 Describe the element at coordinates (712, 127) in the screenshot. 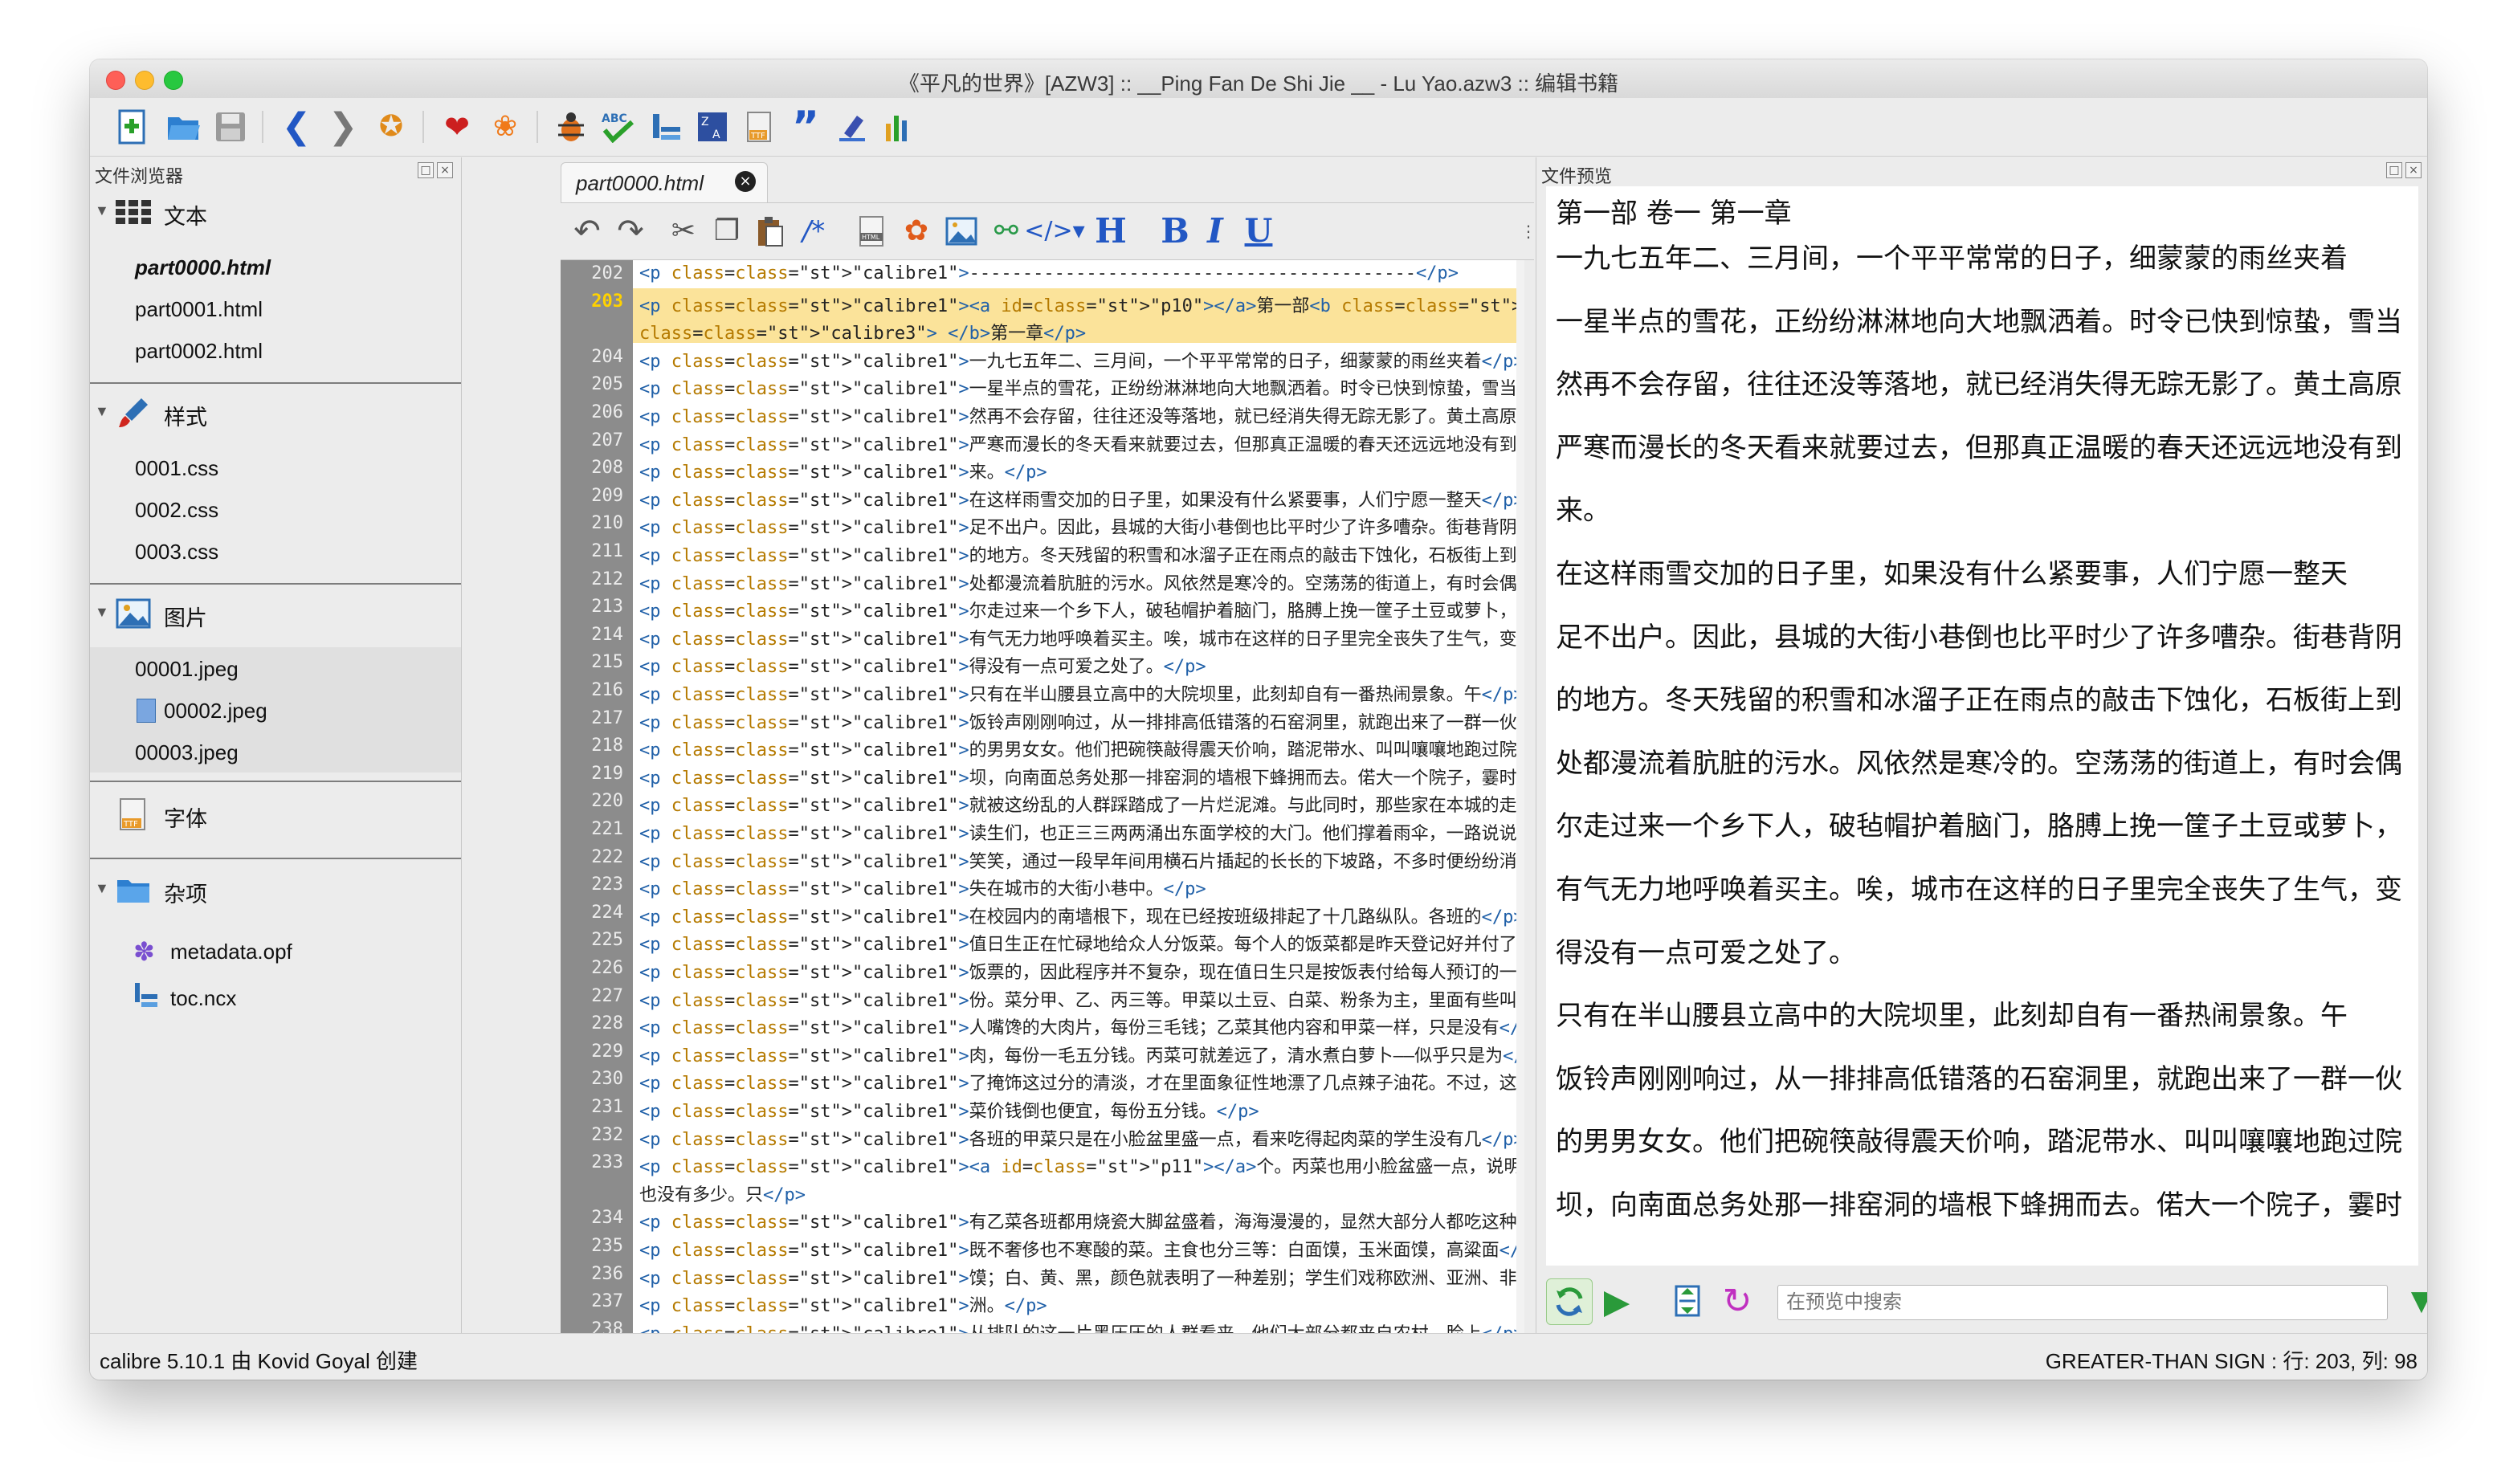

I see `sort-az-icon: ZA` at that location.